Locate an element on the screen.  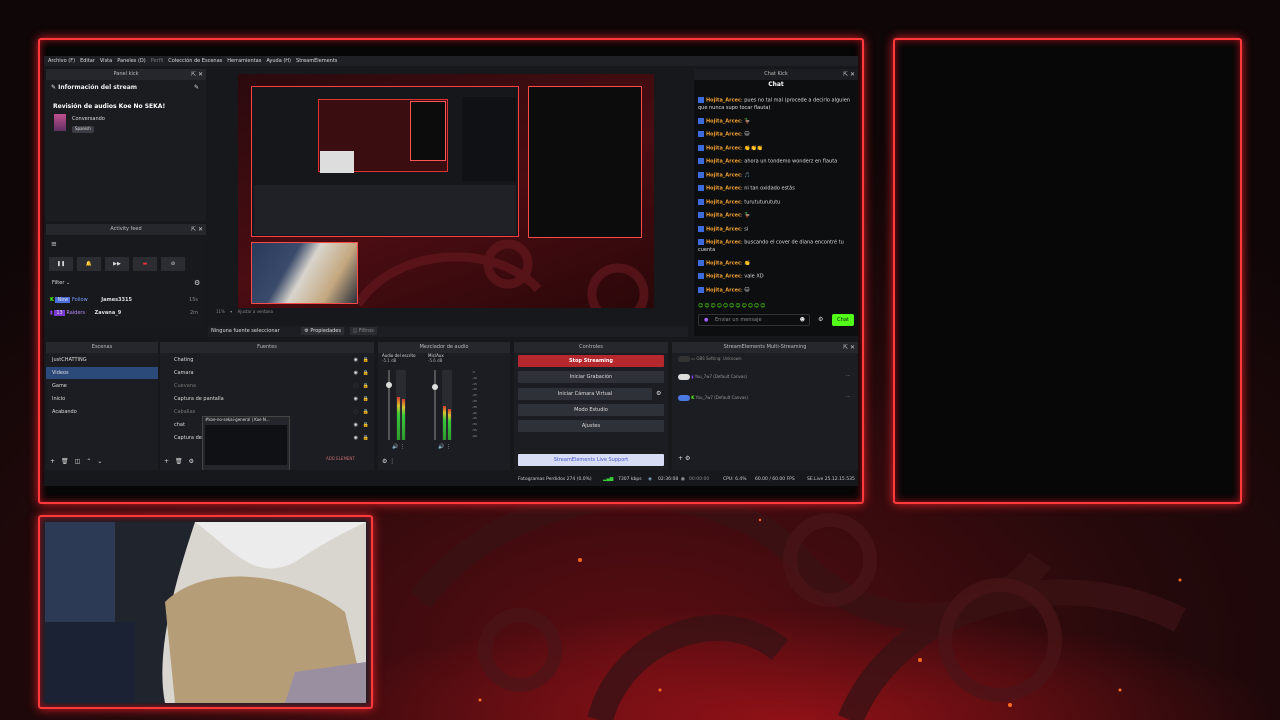
source-settings-icon: ⚙ is located at coordinates (191, 461).